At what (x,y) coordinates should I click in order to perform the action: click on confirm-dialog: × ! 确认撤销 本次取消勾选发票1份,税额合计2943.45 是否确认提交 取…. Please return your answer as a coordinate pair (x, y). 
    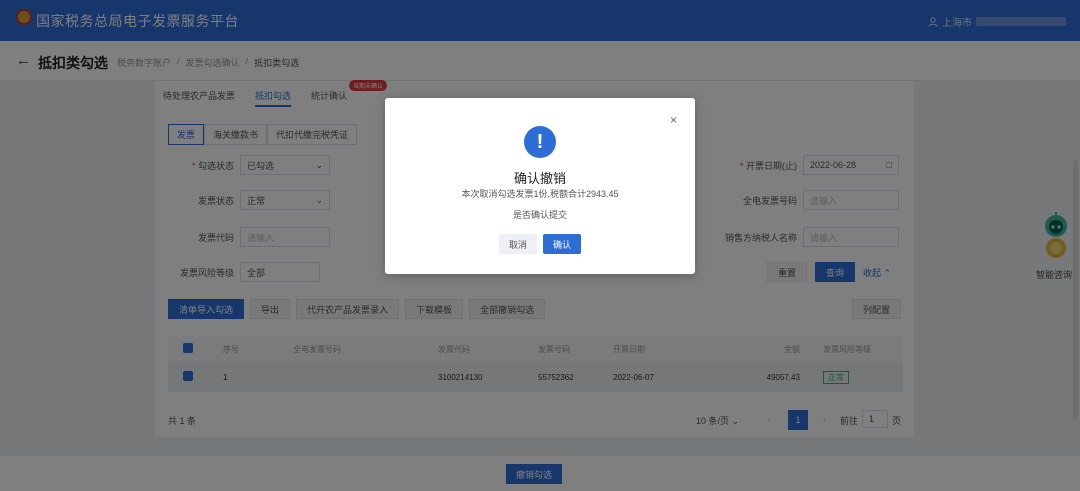
    Looking at the image, I should click on (540, 186).